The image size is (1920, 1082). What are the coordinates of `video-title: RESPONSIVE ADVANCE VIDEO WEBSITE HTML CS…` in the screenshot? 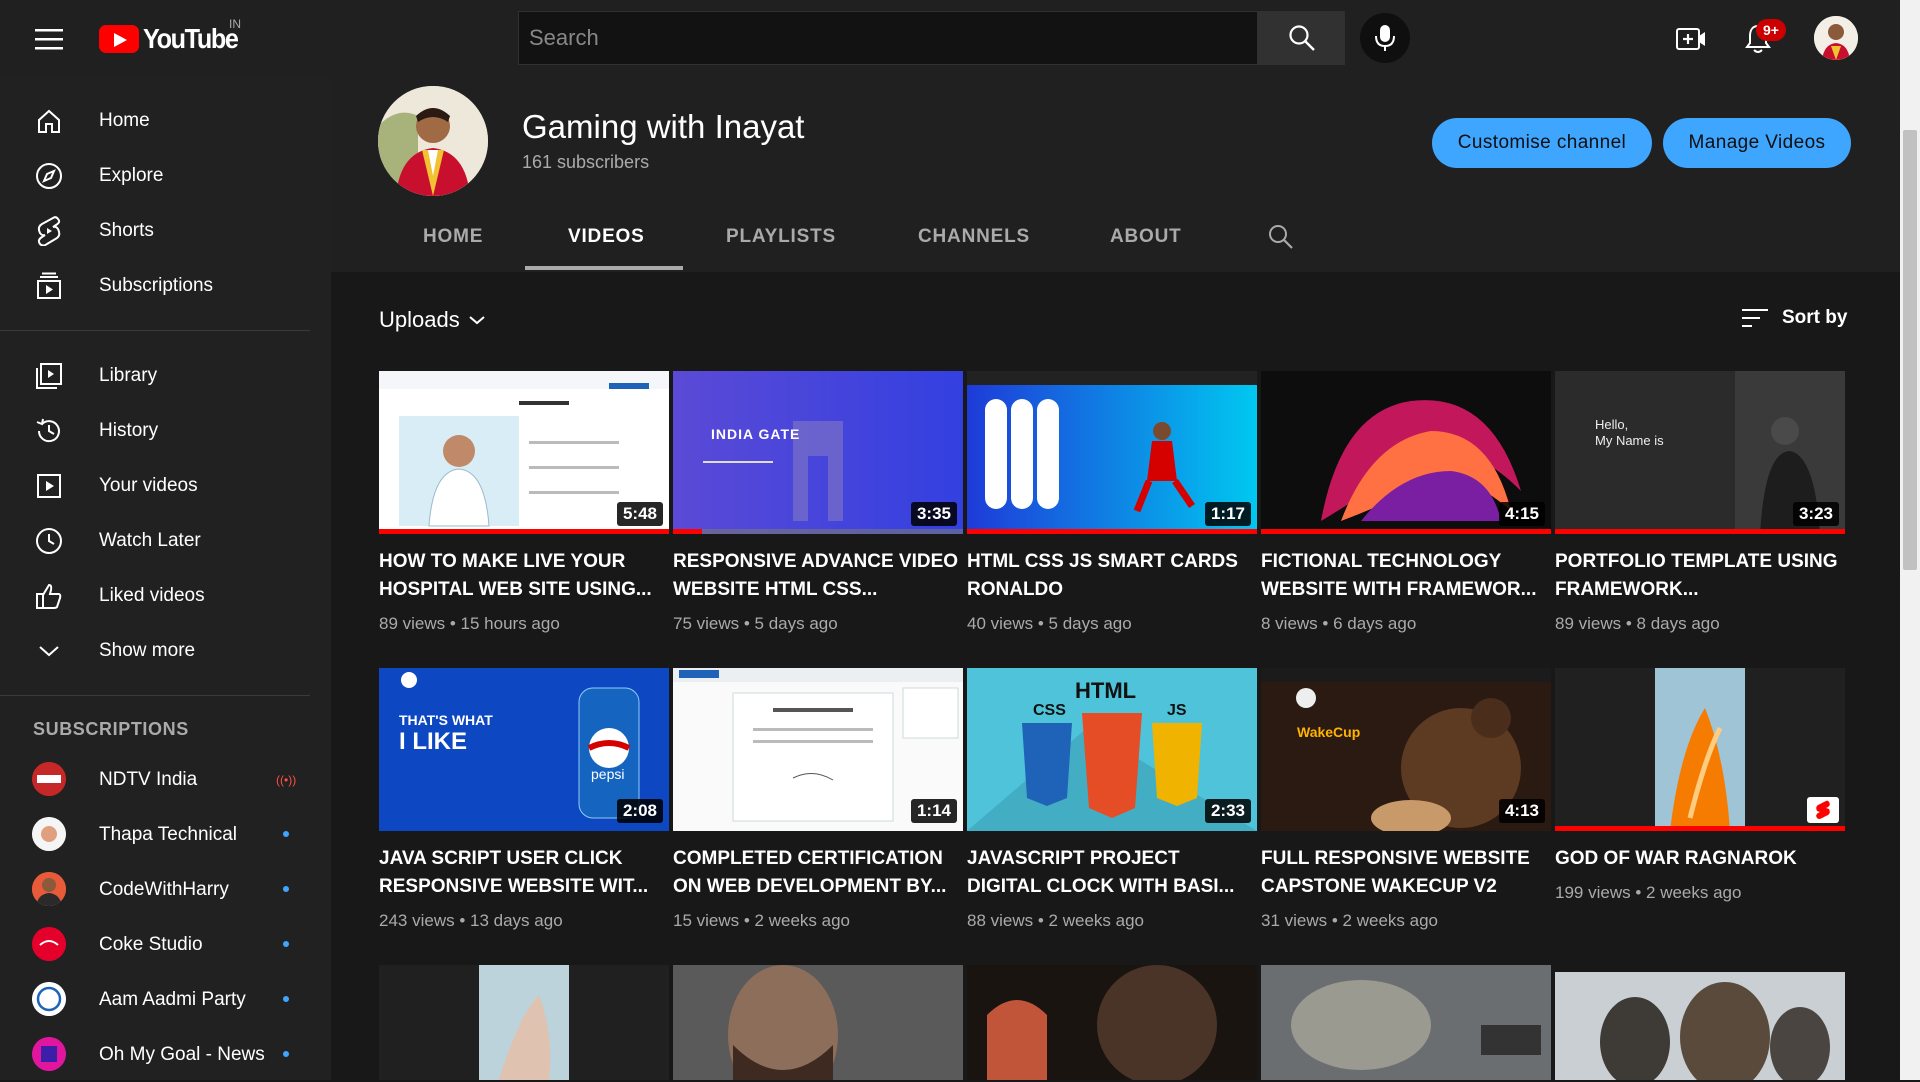 It's located at (818, 576).